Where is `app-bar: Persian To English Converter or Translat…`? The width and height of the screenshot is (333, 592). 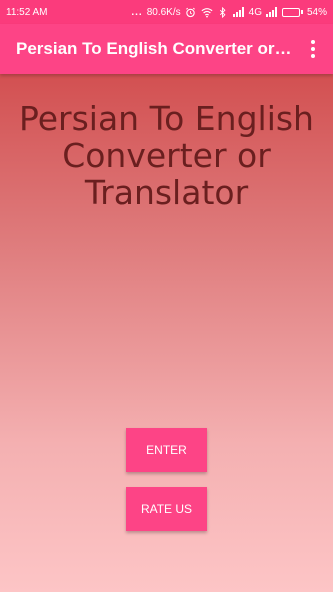 app-bar: Persian To English Converter or Translat… is located at coordinates (166, 49).